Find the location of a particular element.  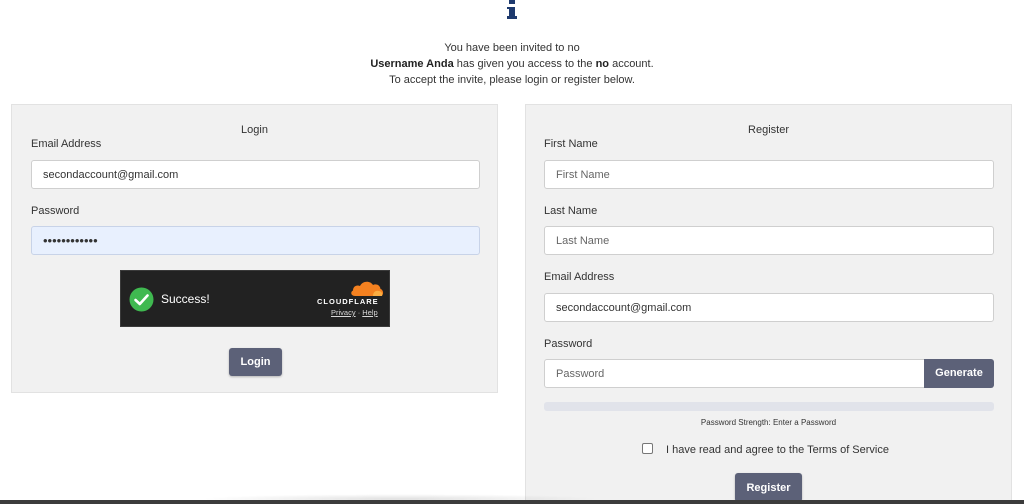

tos-checkbox is located at coordinates (647, 448).